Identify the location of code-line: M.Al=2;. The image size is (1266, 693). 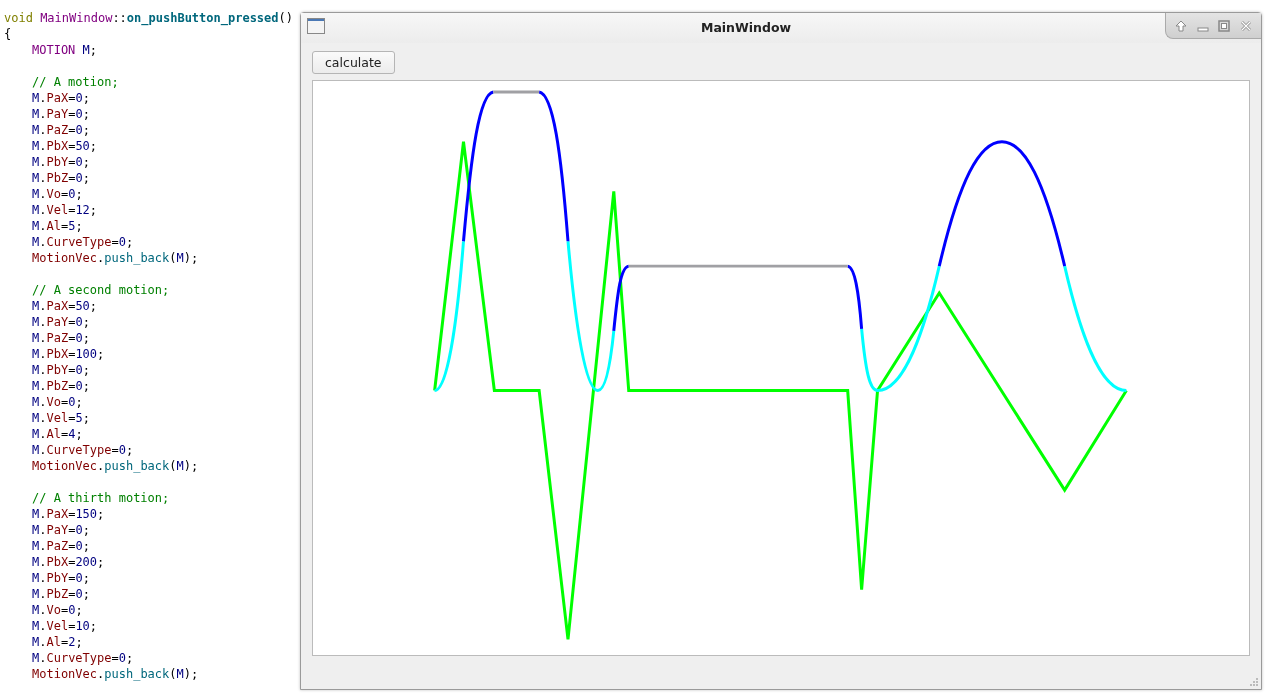
(57, 642).